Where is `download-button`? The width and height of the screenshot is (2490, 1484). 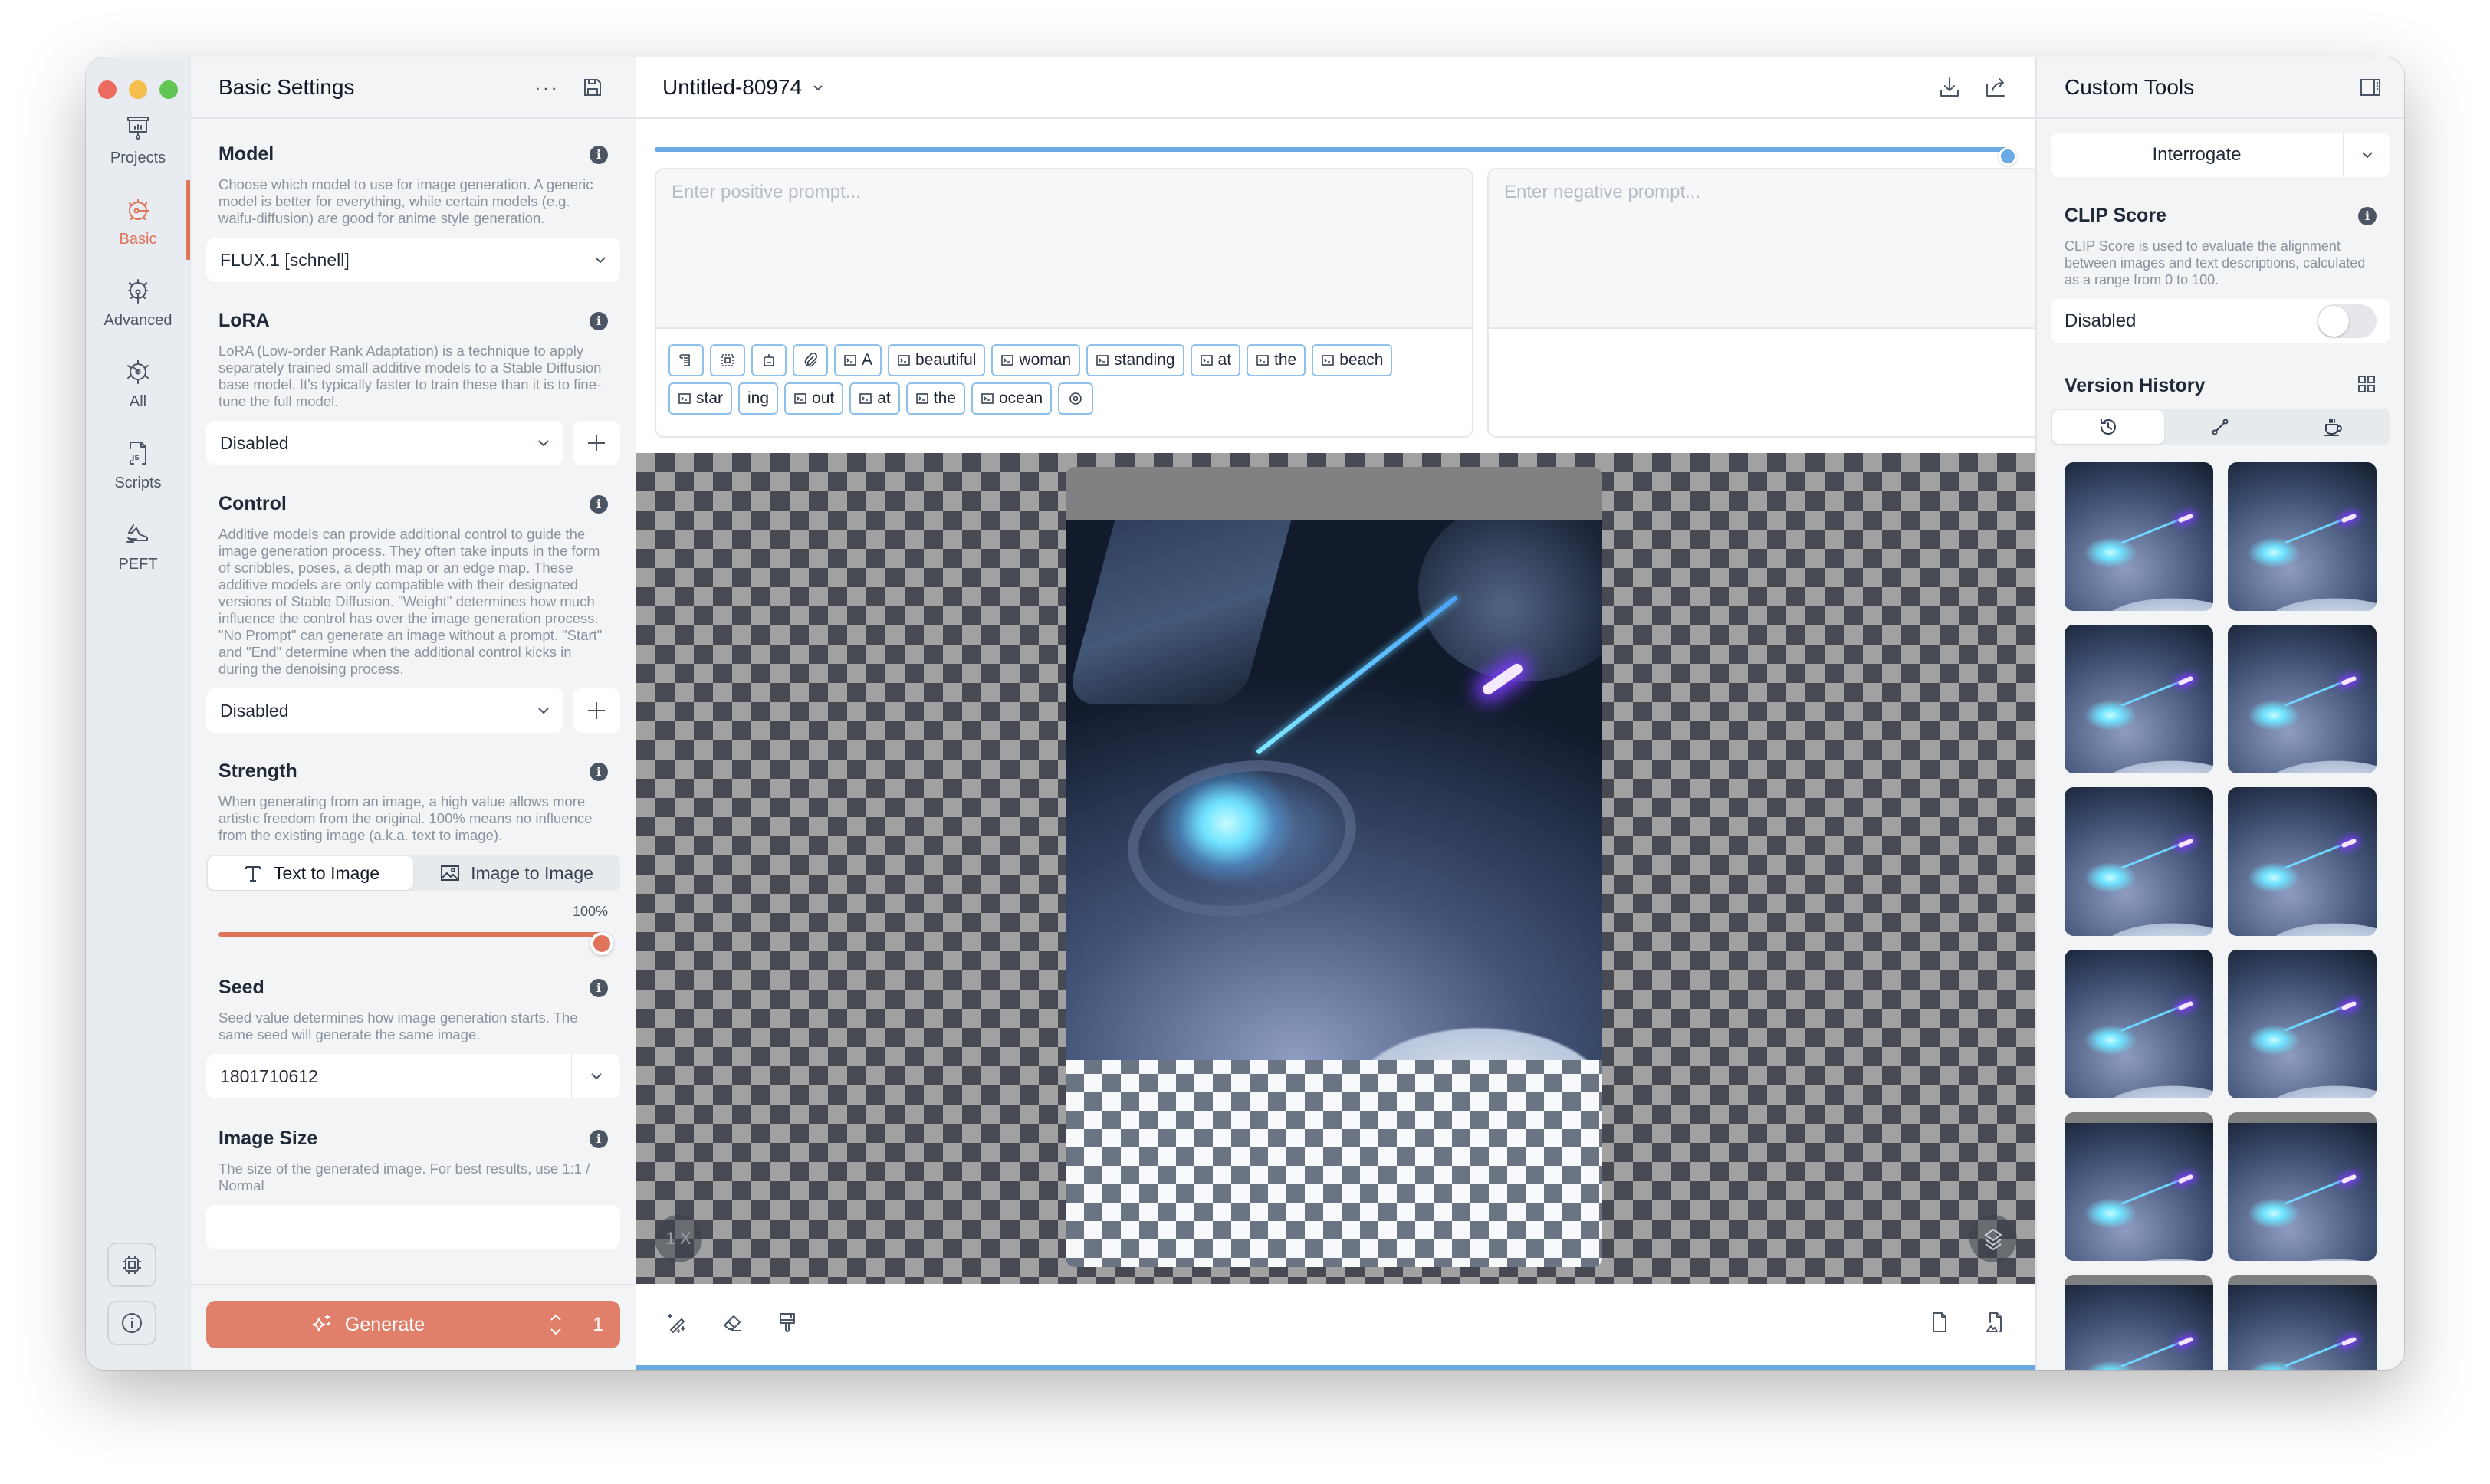
download-button is located at coordinates (1949, 87).